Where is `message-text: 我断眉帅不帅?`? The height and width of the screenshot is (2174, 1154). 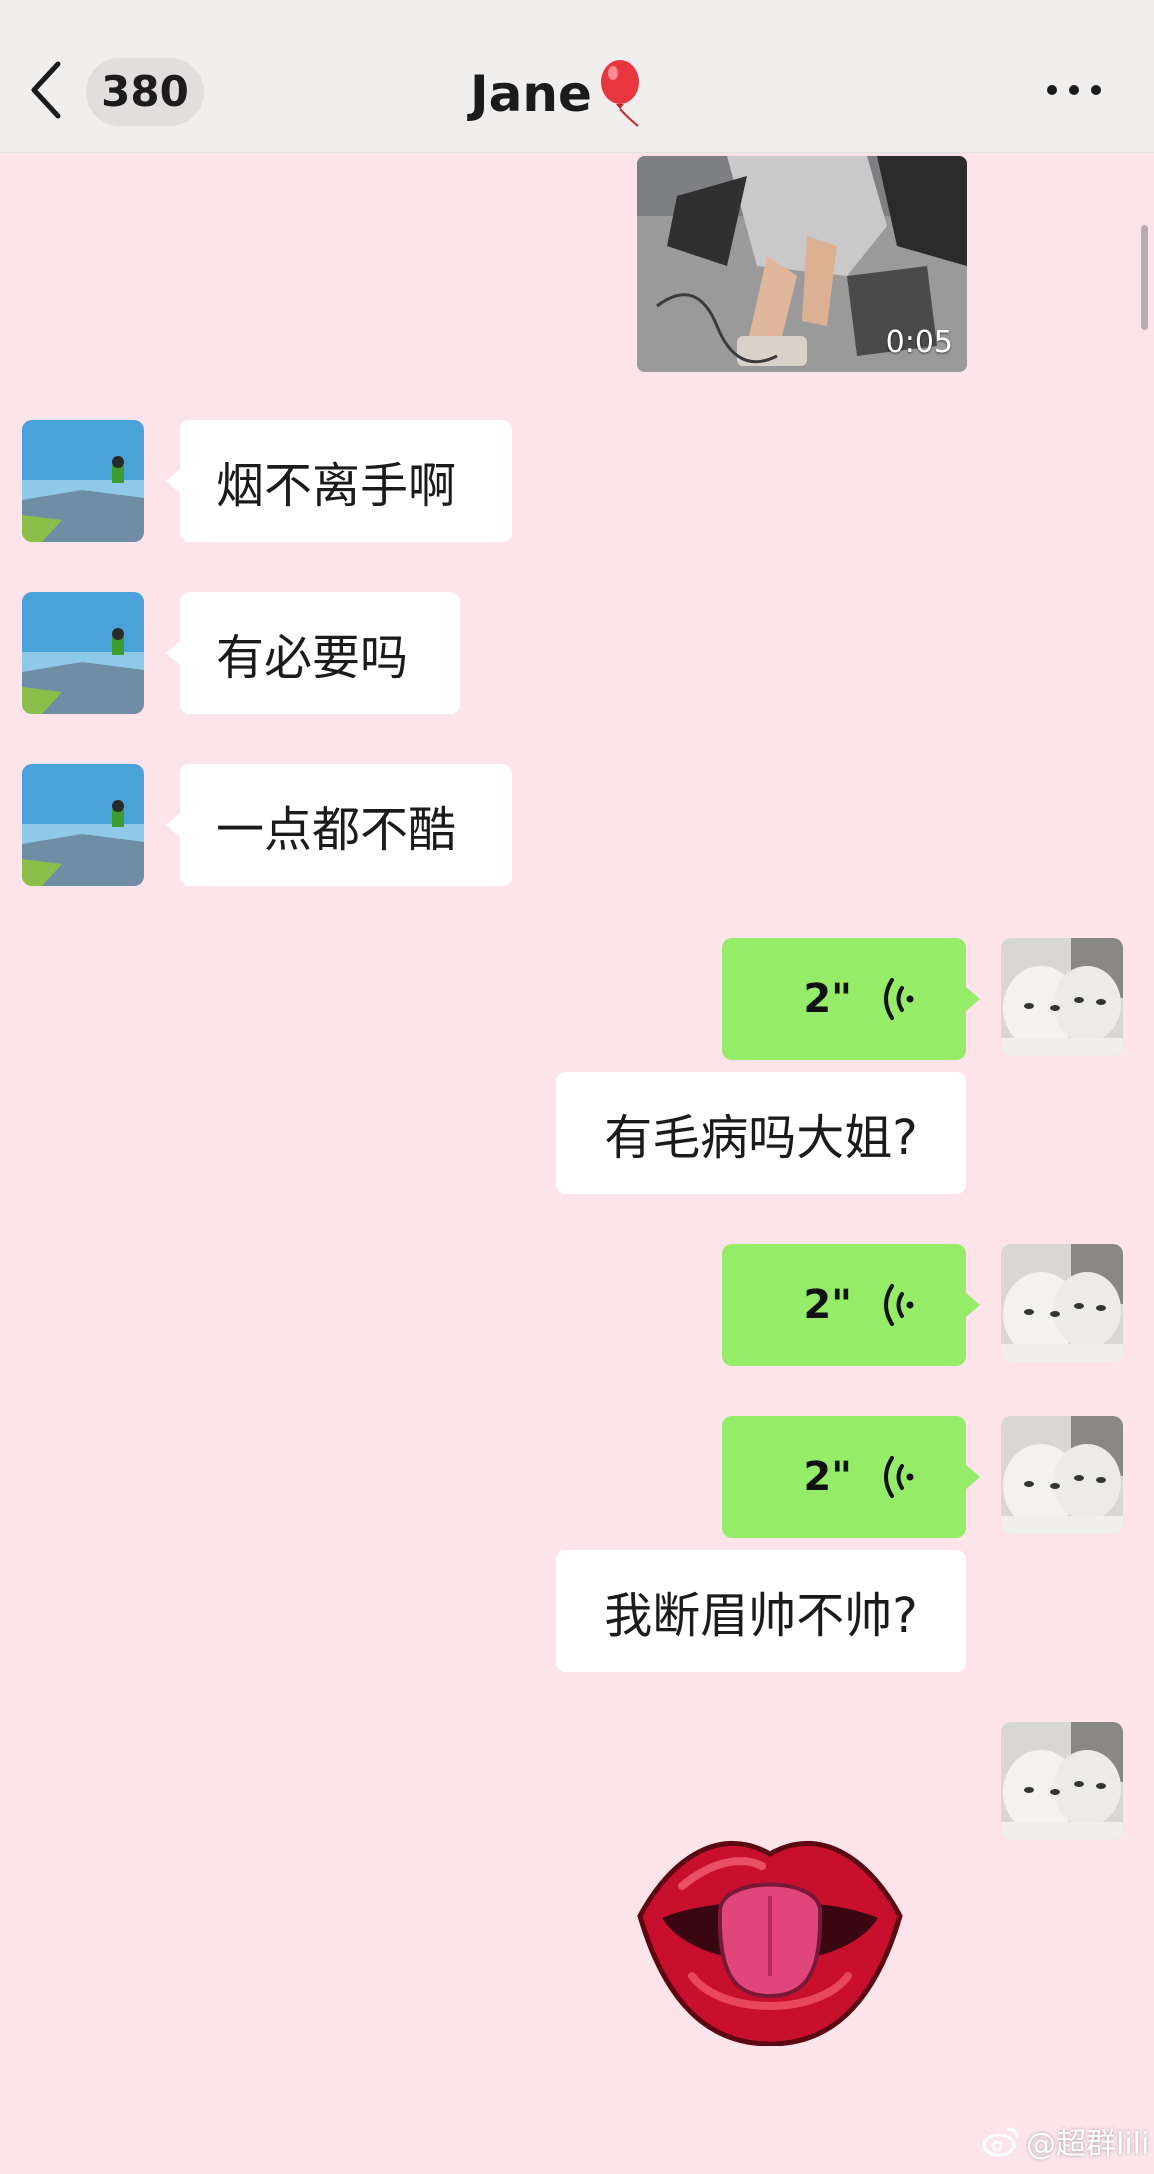
message-text: 我断眉帅不帅? is located at coordinates (761, 1616).